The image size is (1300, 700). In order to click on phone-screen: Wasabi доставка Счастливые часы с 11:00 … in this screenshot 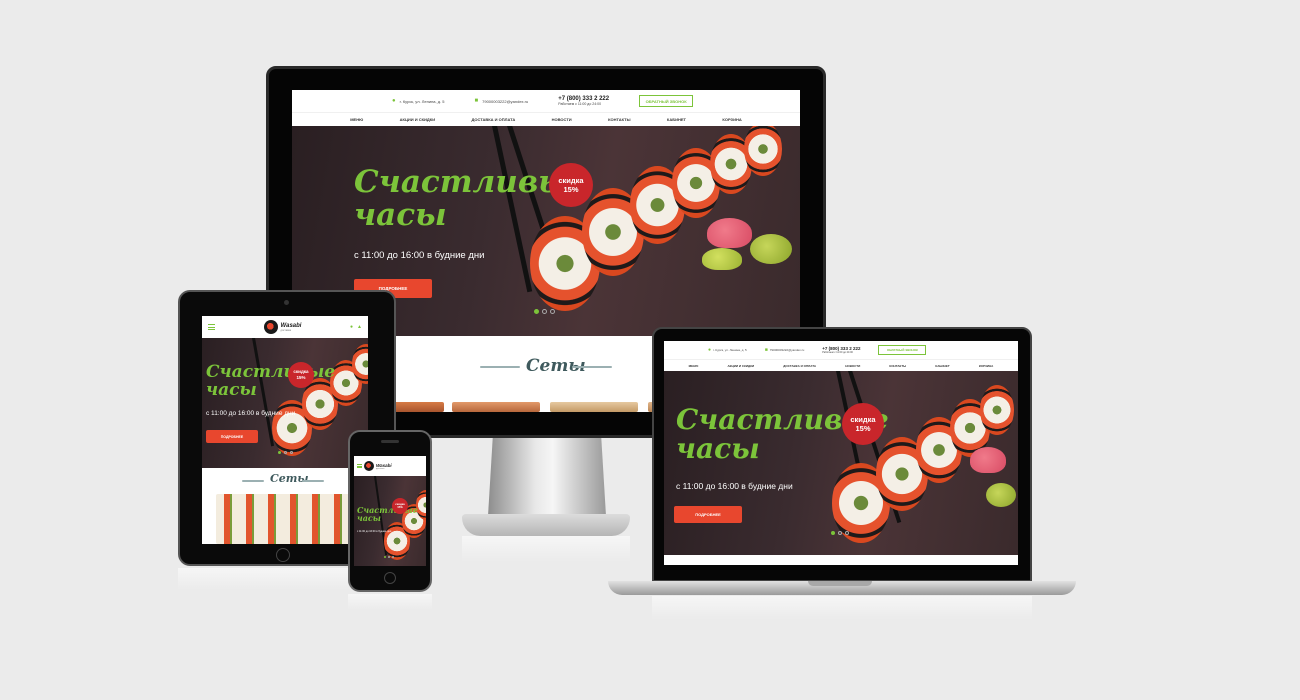, I will do `click(390, 511)`.